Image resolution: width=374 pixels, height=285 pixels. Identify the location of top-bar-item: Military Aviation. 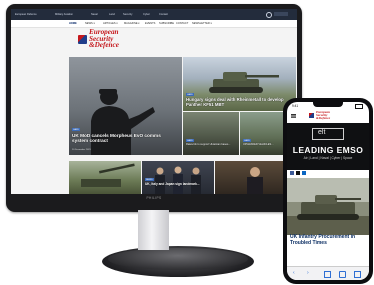
(64, 14).